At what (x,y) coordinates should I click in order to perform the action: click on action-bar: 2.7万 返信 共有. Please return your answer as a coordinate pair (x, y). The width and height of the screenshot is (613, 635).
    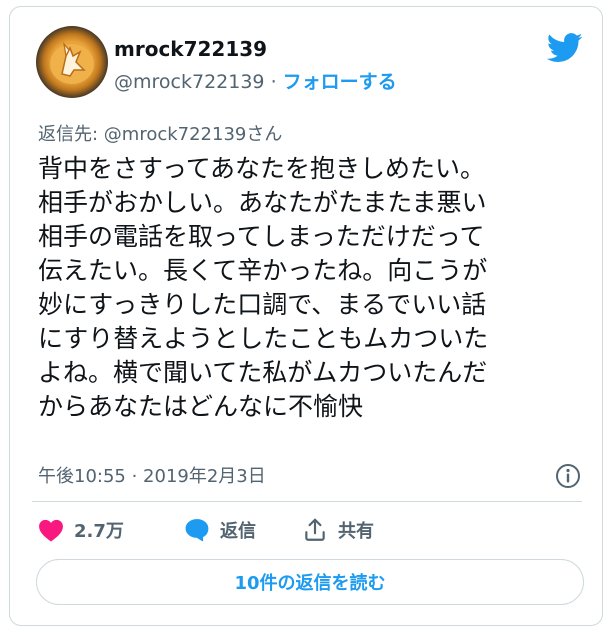
    Looking at the image, I should click on (308, 534).